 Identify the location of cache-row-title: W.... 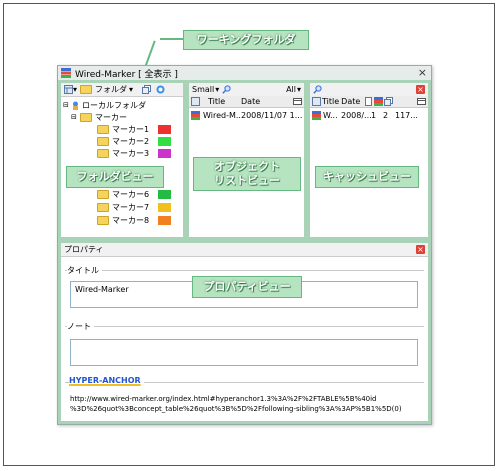
(330, 115).